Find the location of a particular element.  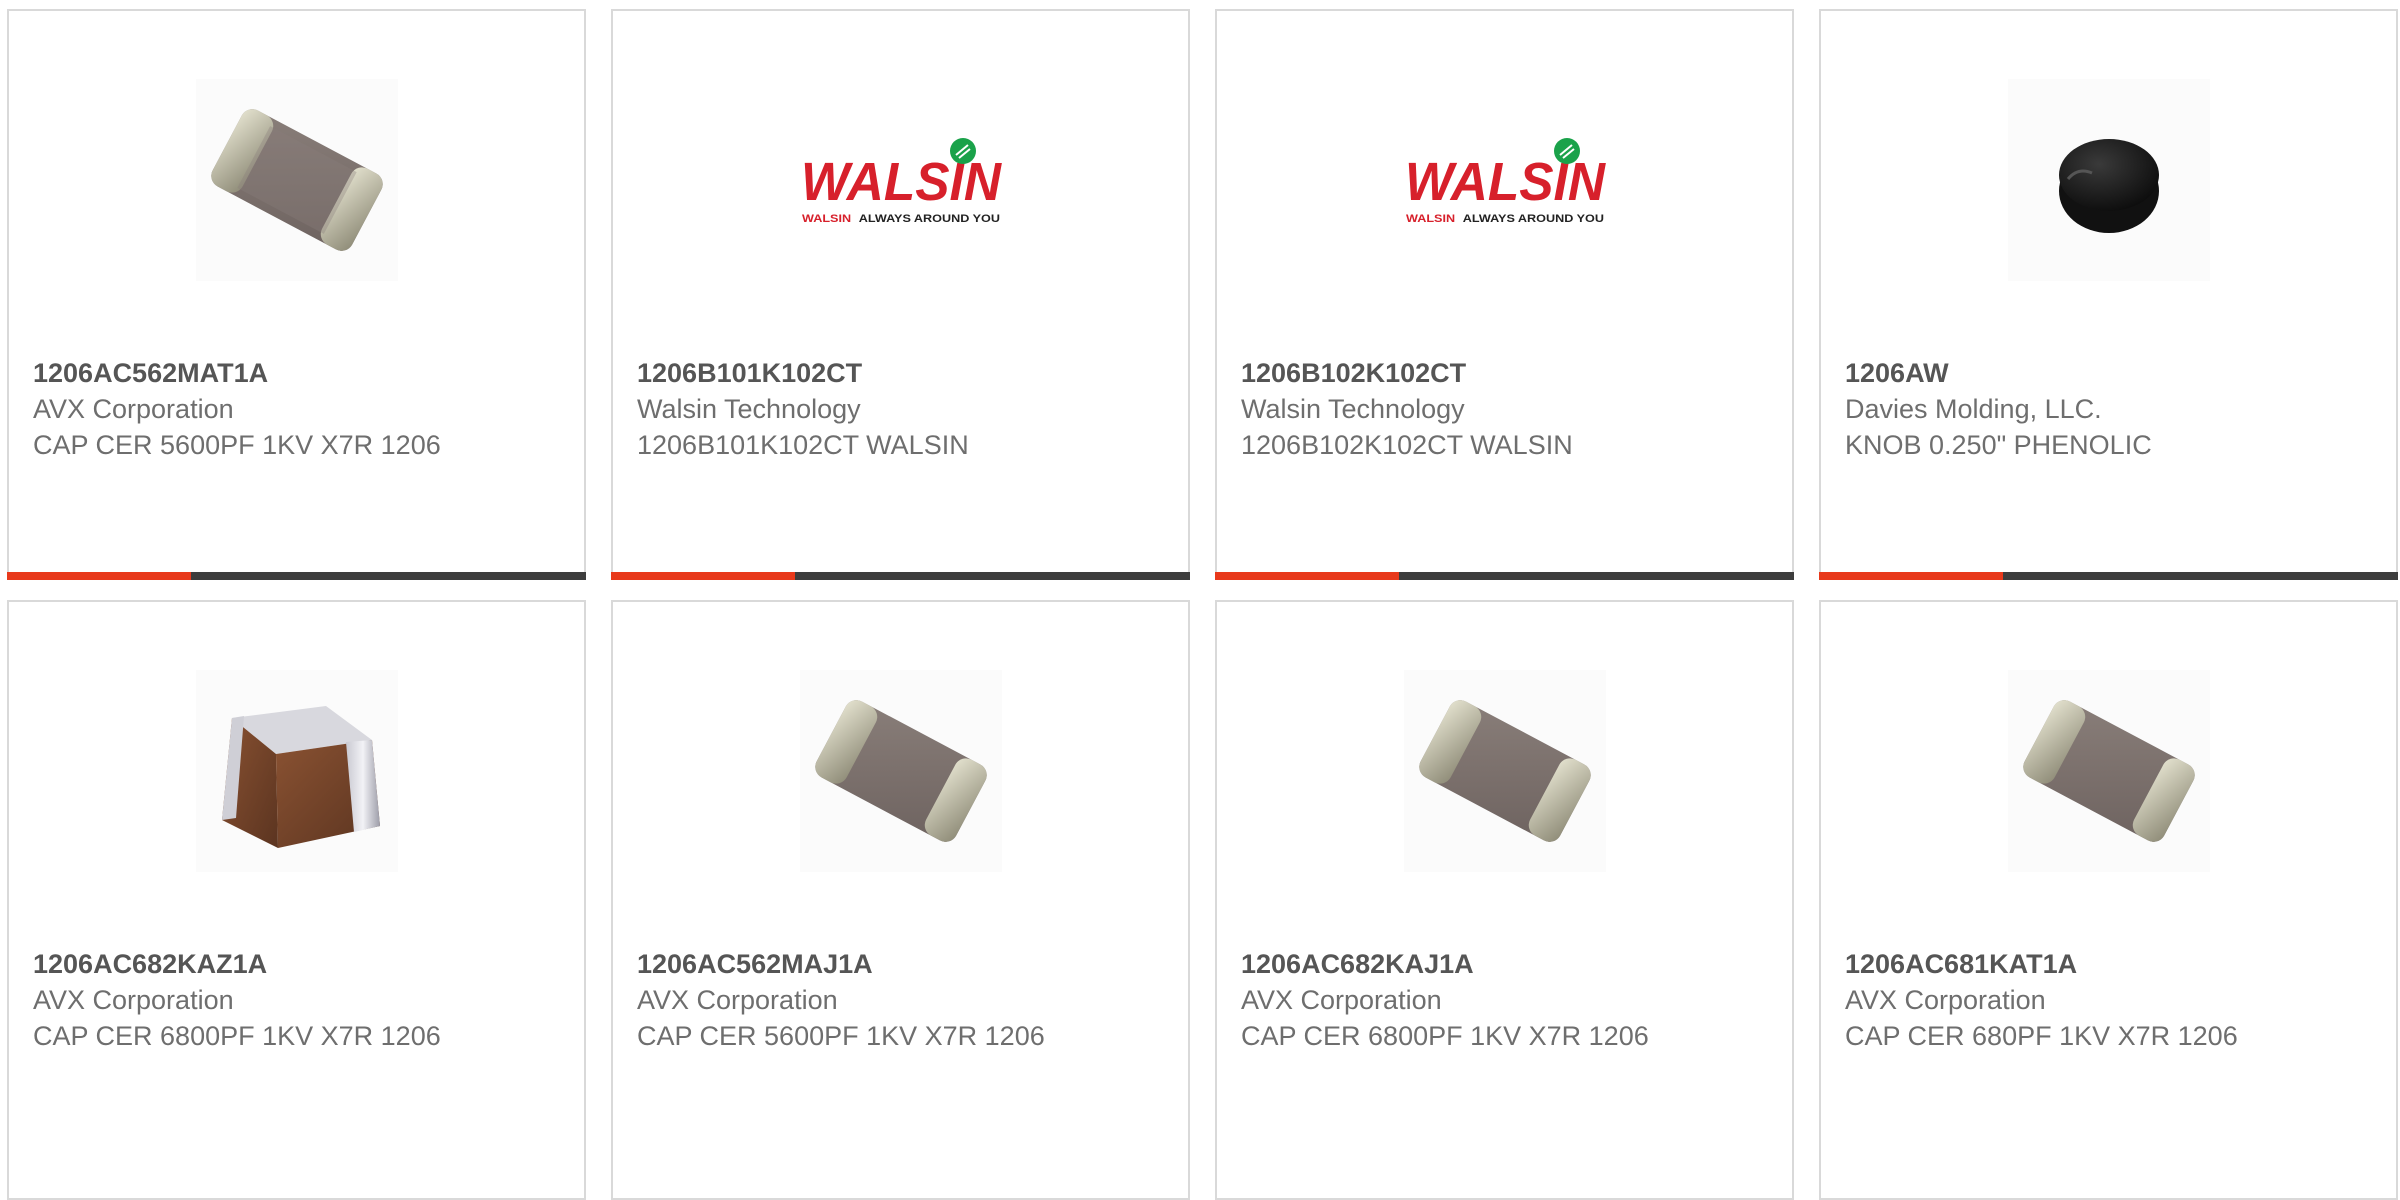

black-knob-icon is located at coordinates (2109, 186).